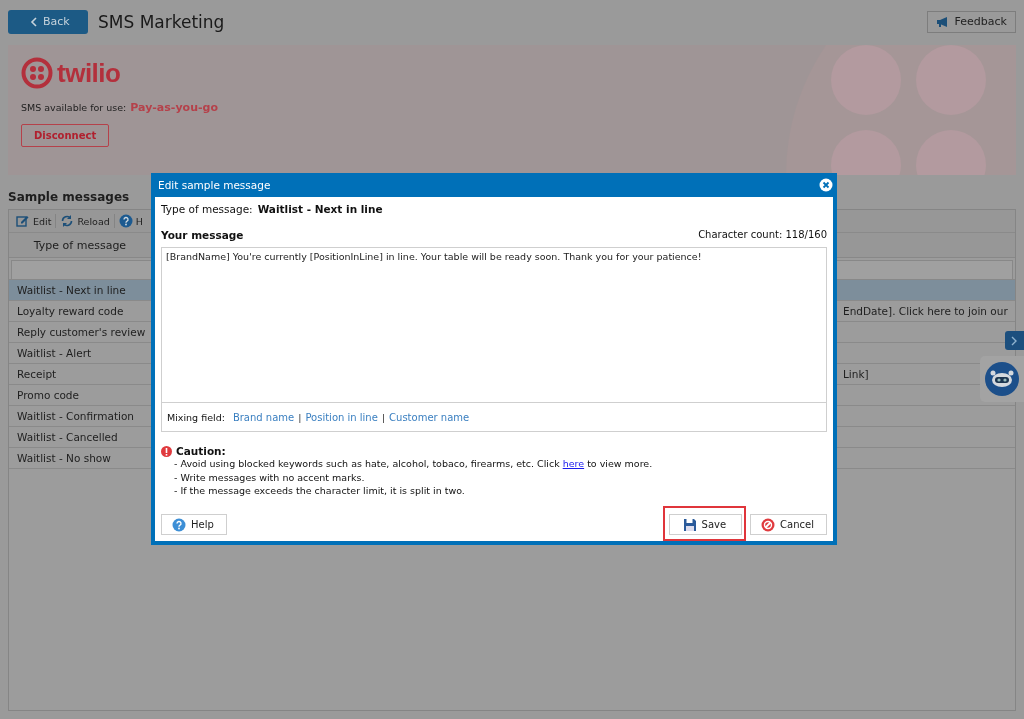 This screenshot has width=1024, height=719. What do you see at coordinates (320, 209) in the screenshot?
I see `type-value: Waitlist - Next in line` at bounding box center [320, 209].